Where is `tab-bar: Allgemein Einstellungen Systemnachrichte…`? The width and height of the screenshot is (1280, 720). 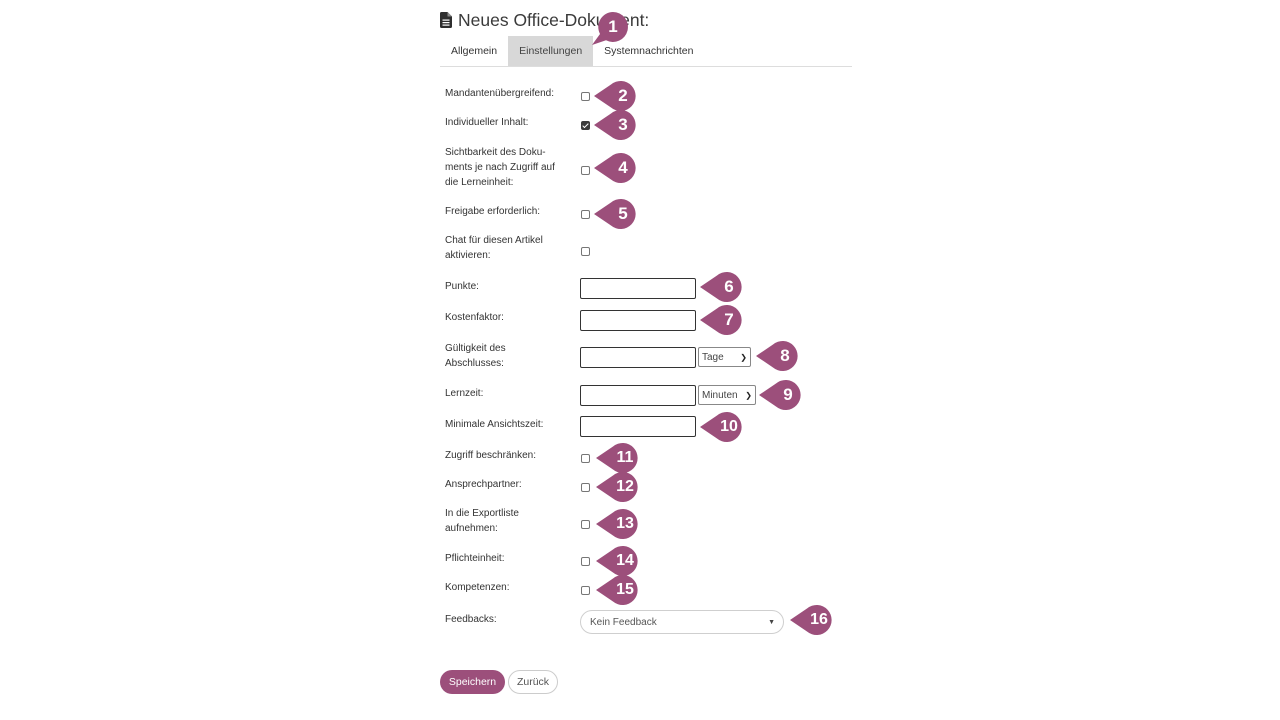 tab-bar: Allgemein Einstellungen Systemnachrichte… is located at coordinates (646, 51).